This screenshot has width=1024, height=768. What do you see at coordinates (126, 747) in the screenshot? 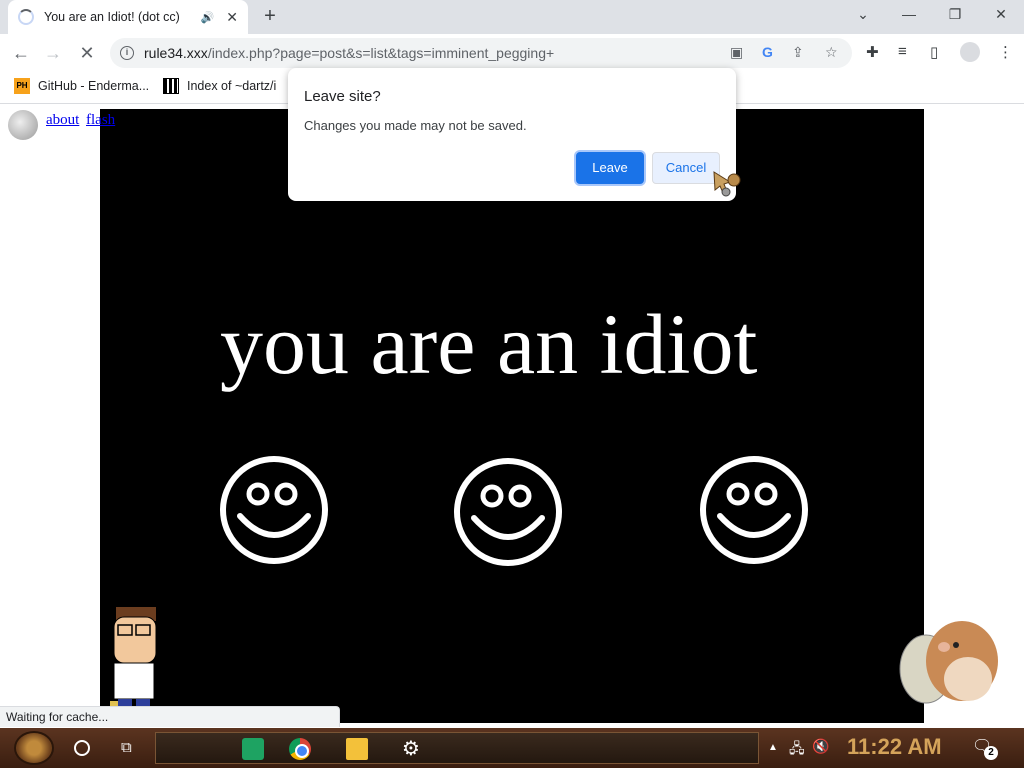
I see `task-view-icon: ⧉` at bounding box center [126, 747].